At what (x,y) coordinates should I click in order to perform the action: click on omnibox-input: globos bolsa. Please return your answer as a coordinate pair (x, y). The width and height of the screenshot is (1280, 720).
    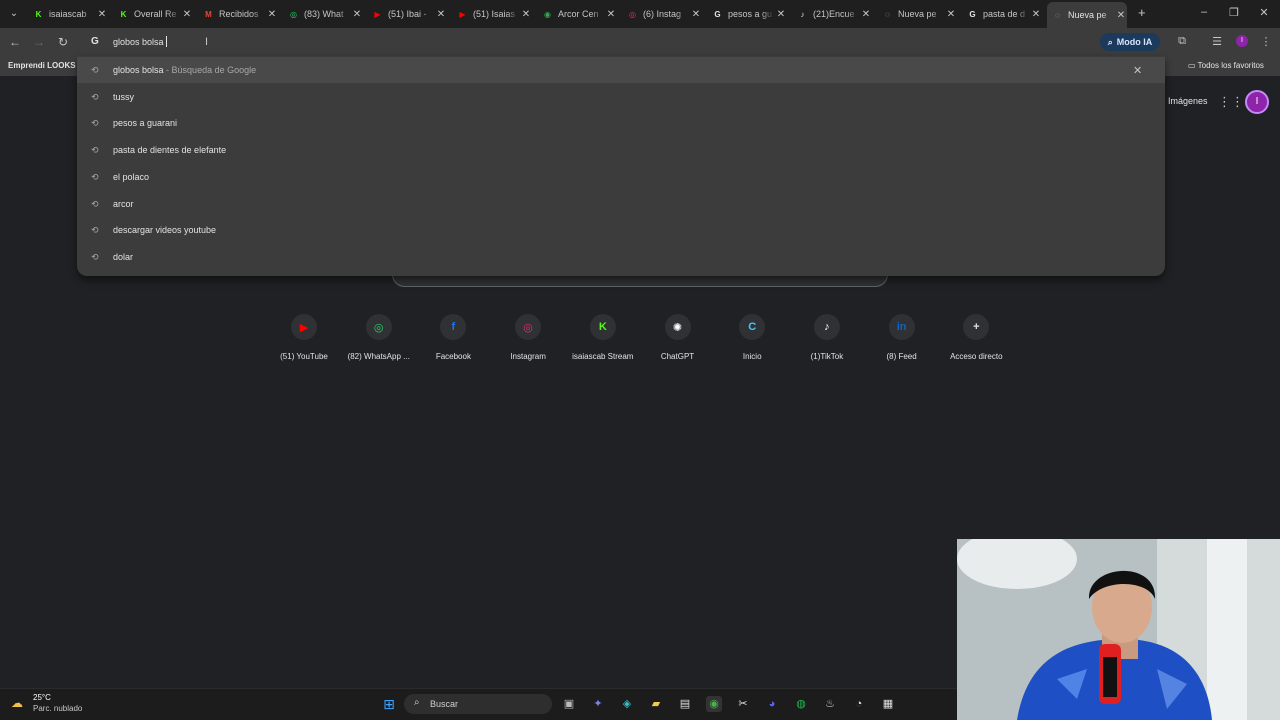
    Looking at the image, I should click on (138, 42).